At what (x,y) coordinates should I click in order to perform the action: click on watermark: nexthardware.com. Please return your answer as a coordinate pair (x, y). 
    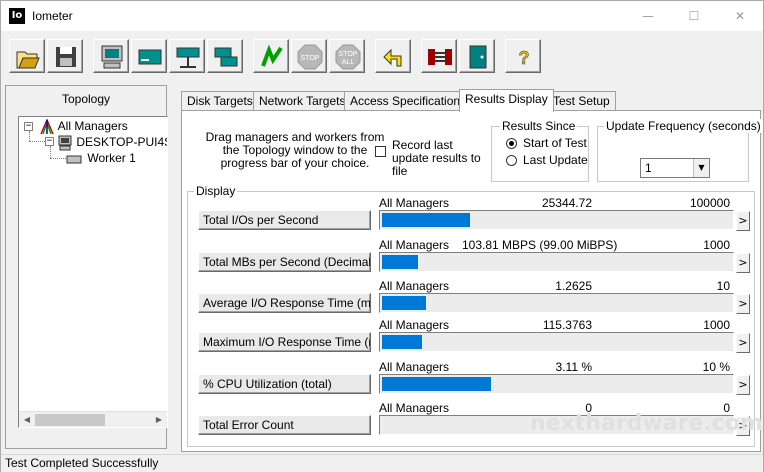
    Looking at the image, I should click on (646, 423).